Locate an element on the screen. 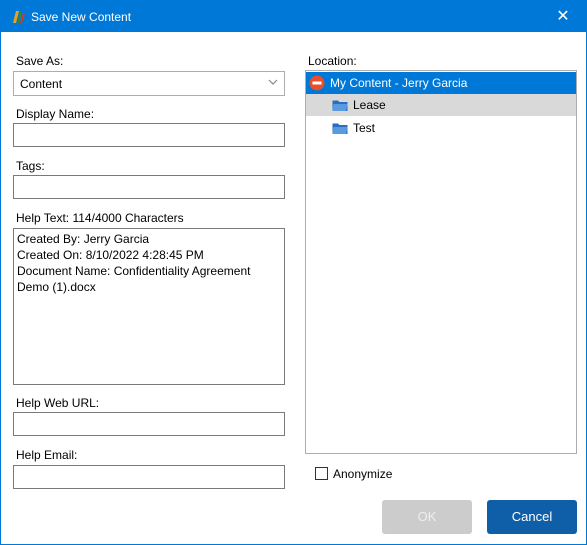 The height and width of the screenshot is (545, 587). title-bar: Save New Content ✕ is located at coordinates (293, 16).